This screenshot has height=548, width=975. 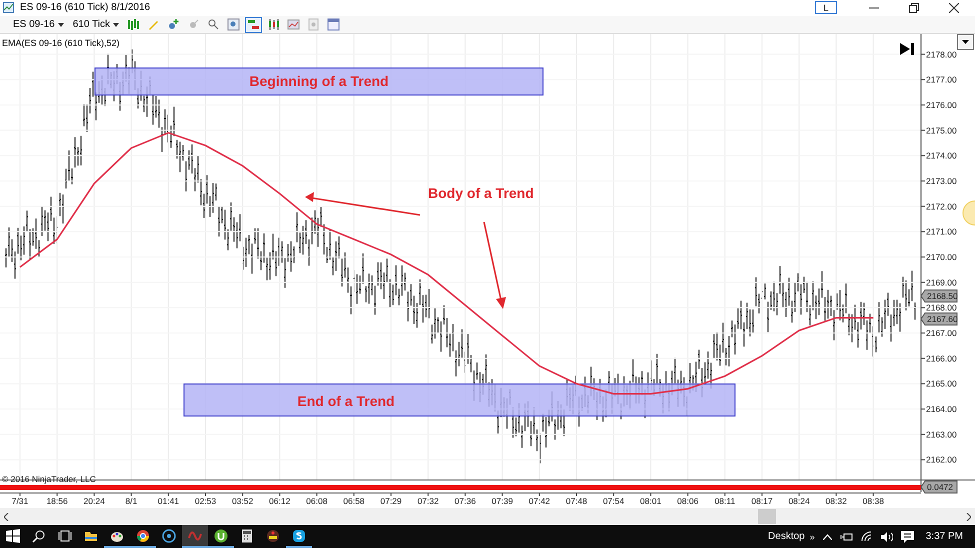 What do you see at coordinates (846, 537) in the screenshot?
I see `power-icon` at bounding box center [846, 537].